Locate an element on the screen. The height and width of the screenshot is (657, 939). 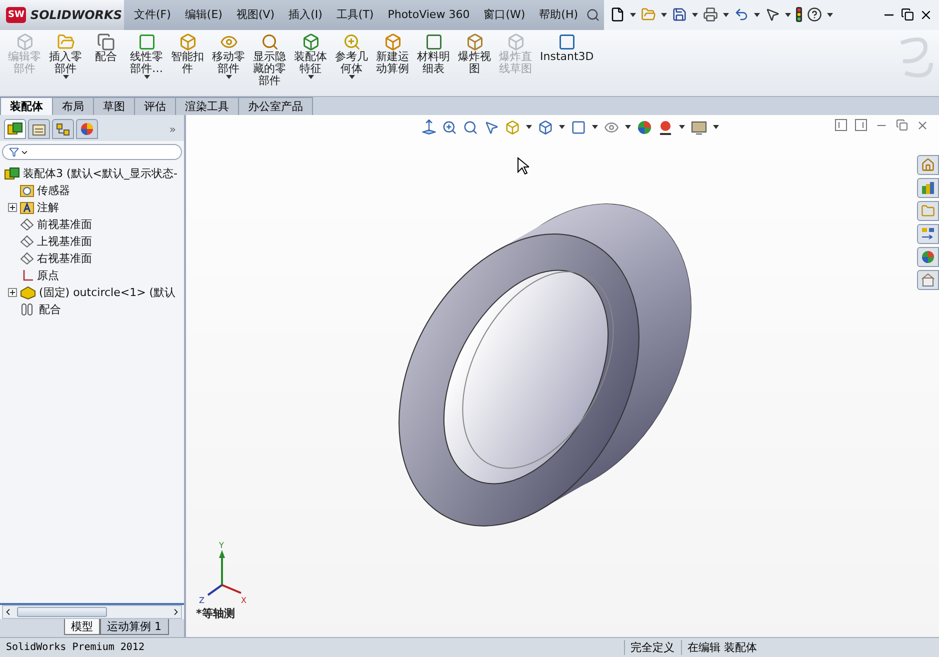
tree-item: 配合 is located at coordinates (94, 309).